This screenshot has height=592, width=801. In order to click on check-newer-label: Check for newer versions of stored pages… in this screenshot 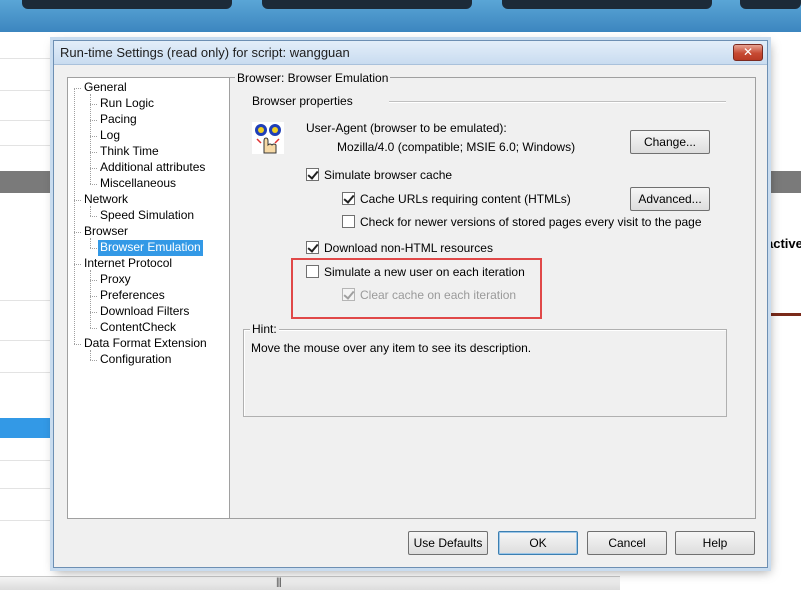, I will do `click(531, 222)`.